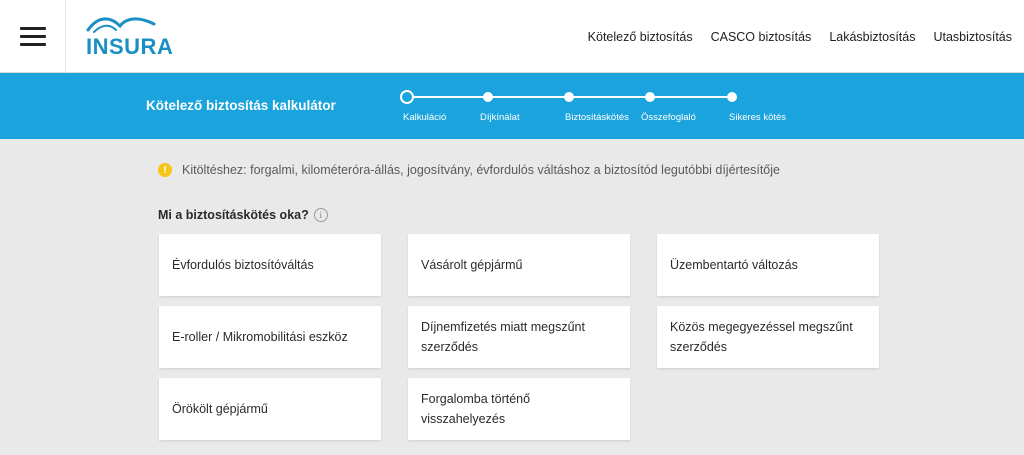  I want to click on option-label: Közös megegyezéssel megszűnt szerződés, so click(761, 337).